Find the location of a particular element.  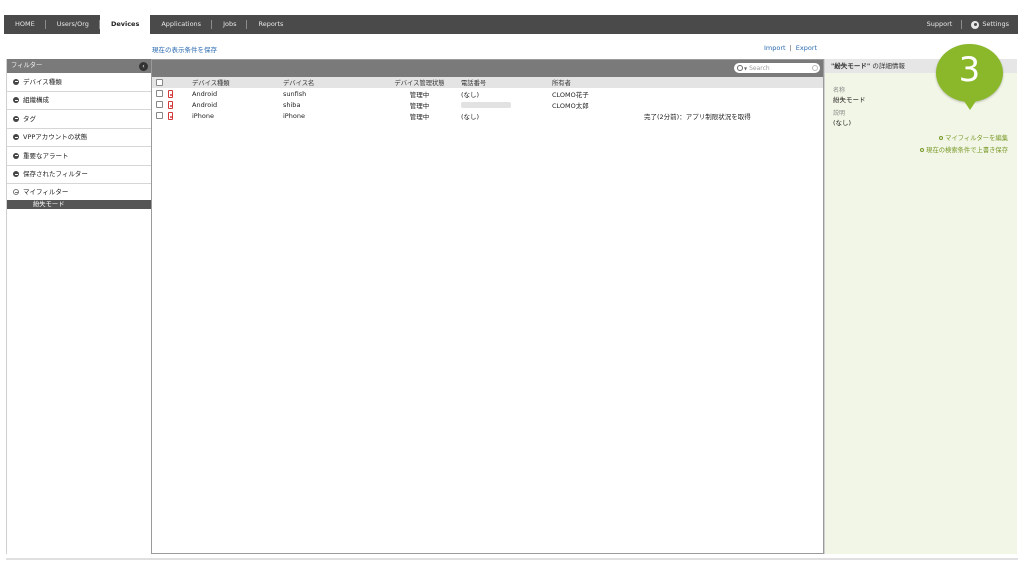

filter-org-structure: 組織構成 is located at coordinates (79, 101).